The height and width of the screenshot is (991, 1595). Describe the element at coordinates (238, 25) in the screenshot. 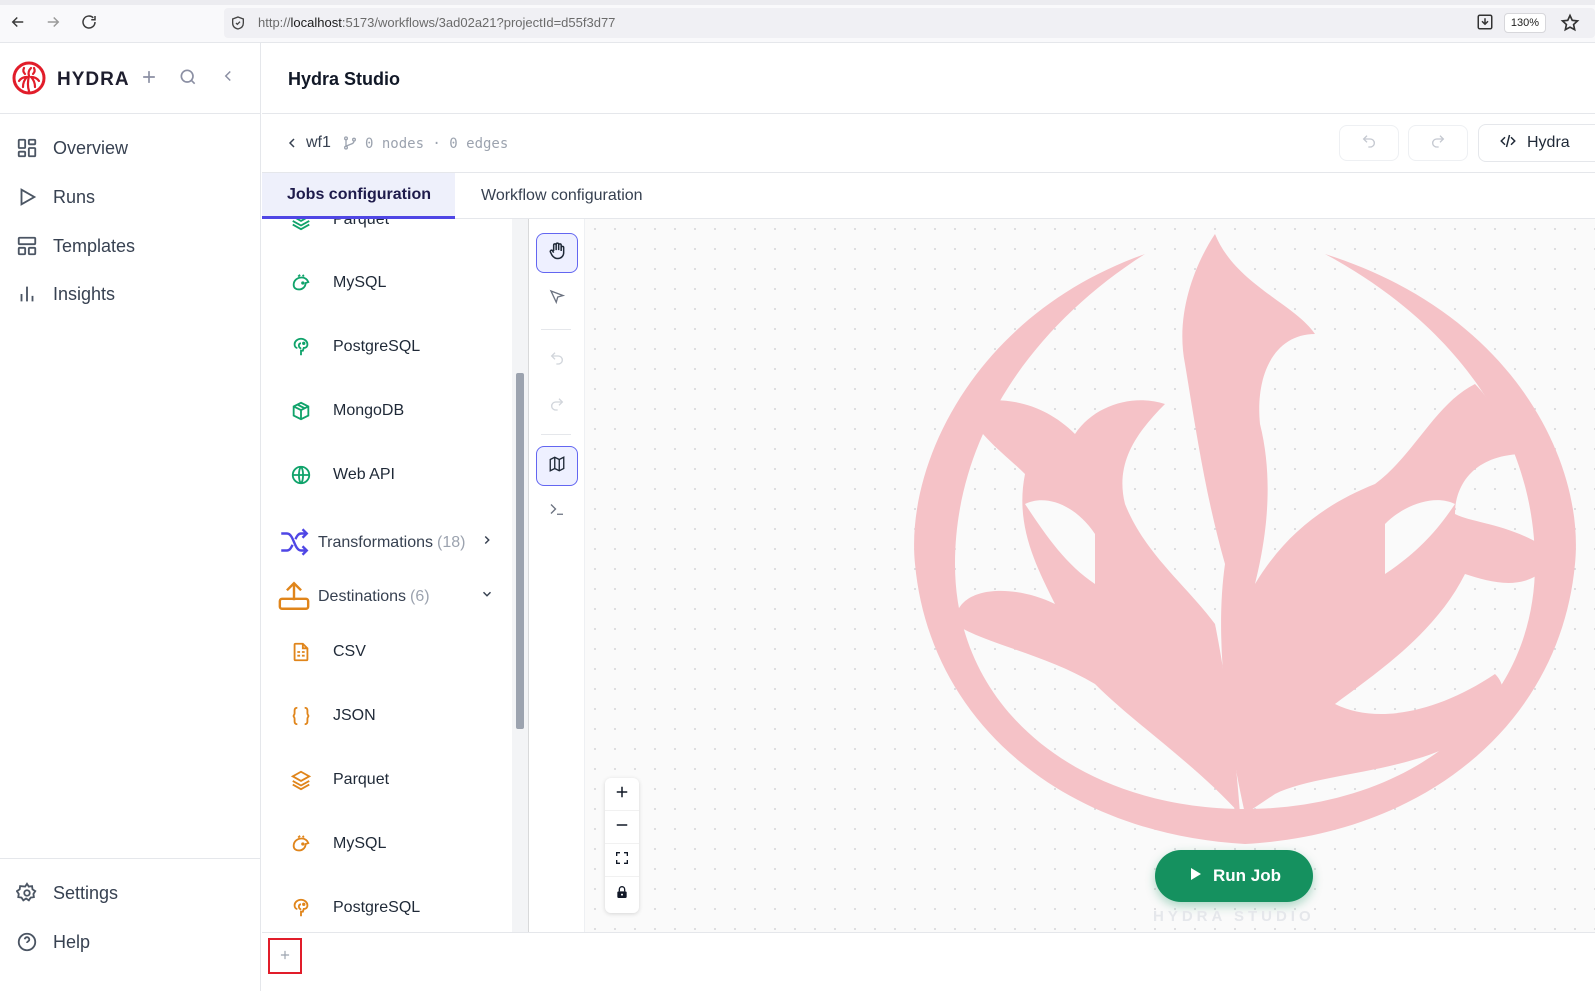

I see `shield-icon` at that location.